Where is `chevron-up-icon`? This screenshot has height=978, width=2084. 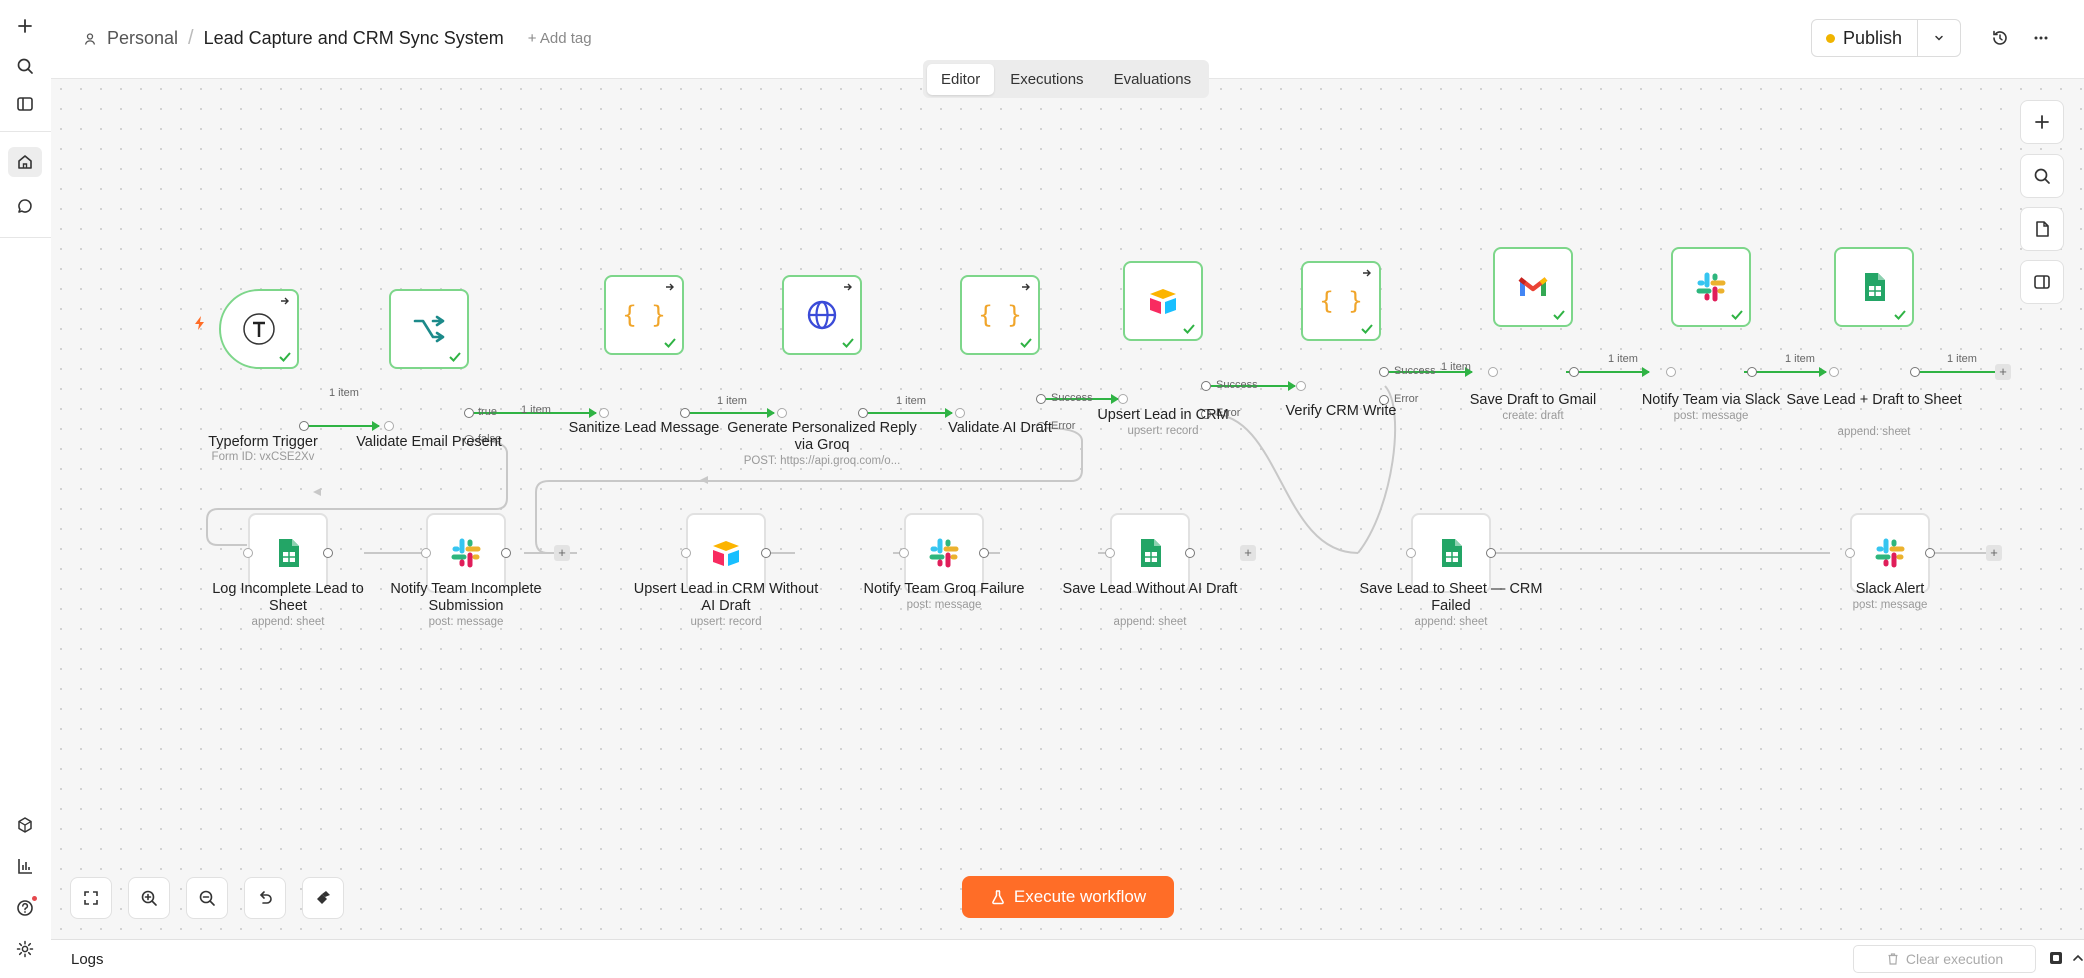 chevron-up-icon is located at coordinates (2077, 960).